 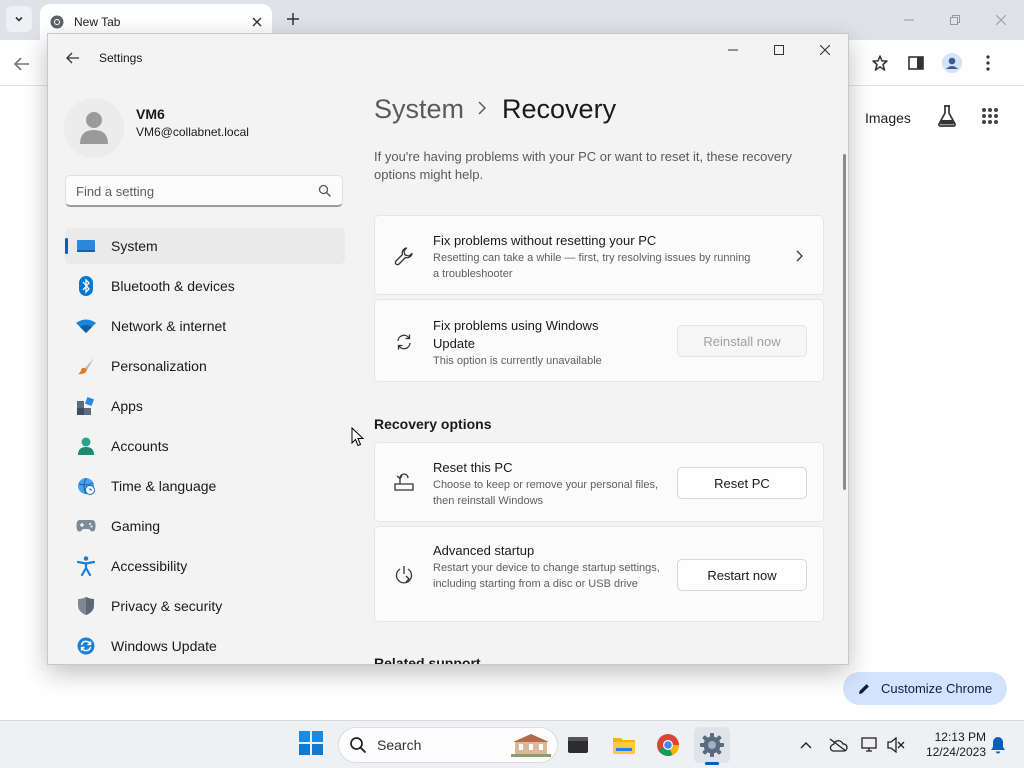 What do you see at coordinates (169, 326) in the screenshot?
I see `sidebar-item-label: Network & internet` at bounding box center [169, 326].